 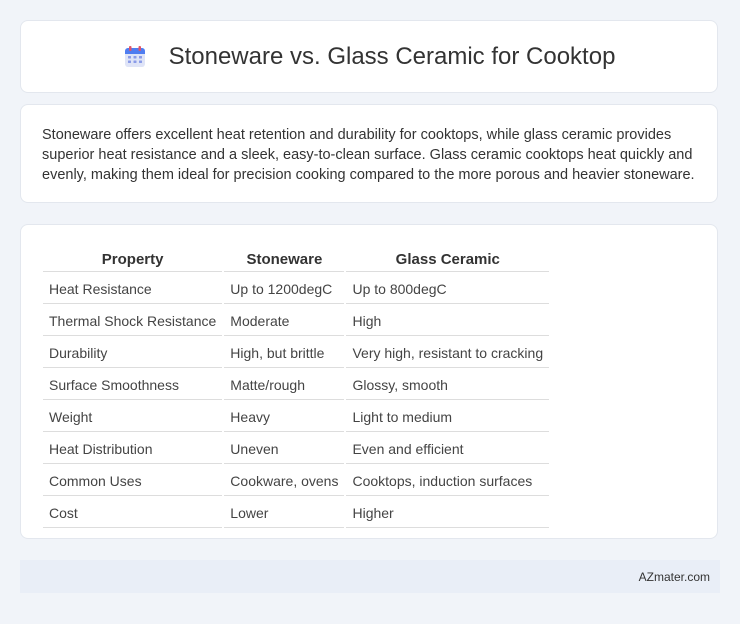 I want to click on table-cell: Higher, so click(x=448, y=513).